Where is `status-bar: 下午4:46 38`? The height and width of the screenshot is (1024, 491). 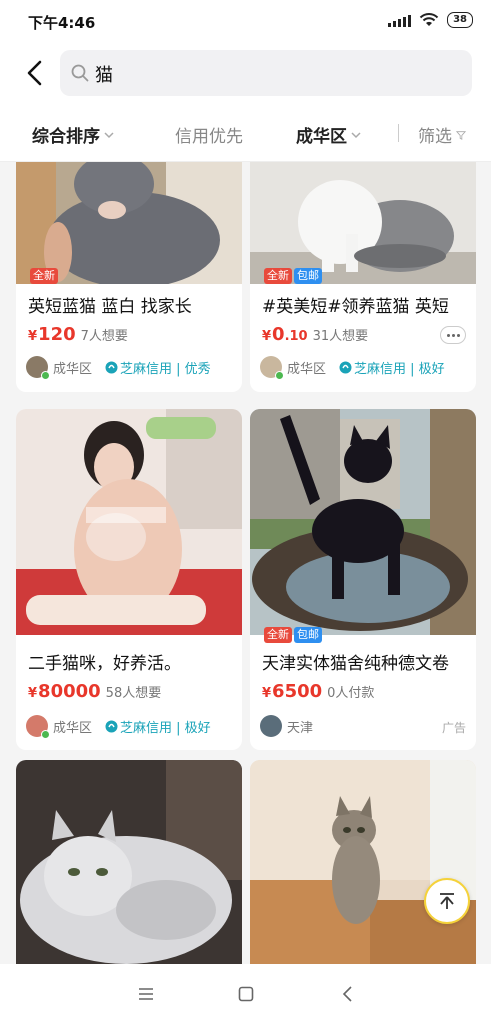
status-bar: 下午4:46 38 is located at coordinates (245, 21).